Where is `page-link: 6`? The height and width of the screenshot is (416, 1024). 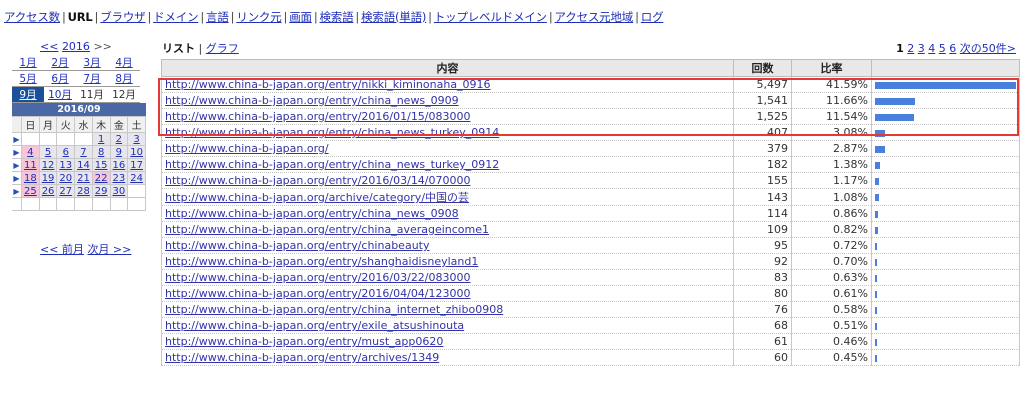 page-link: 6 is located at coordinates (952, 48).